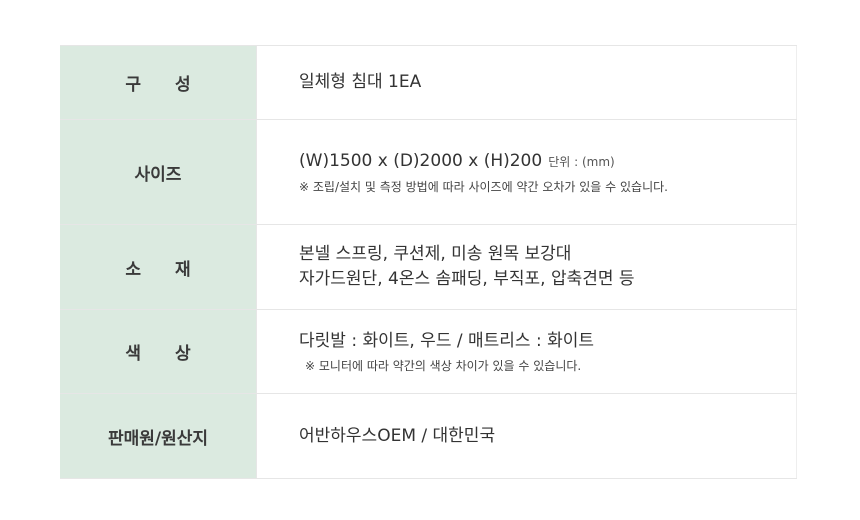  Describe the element at coordinates (158, 82) in the screenshot. I see `spec-label-composition: 구 성` at that location.